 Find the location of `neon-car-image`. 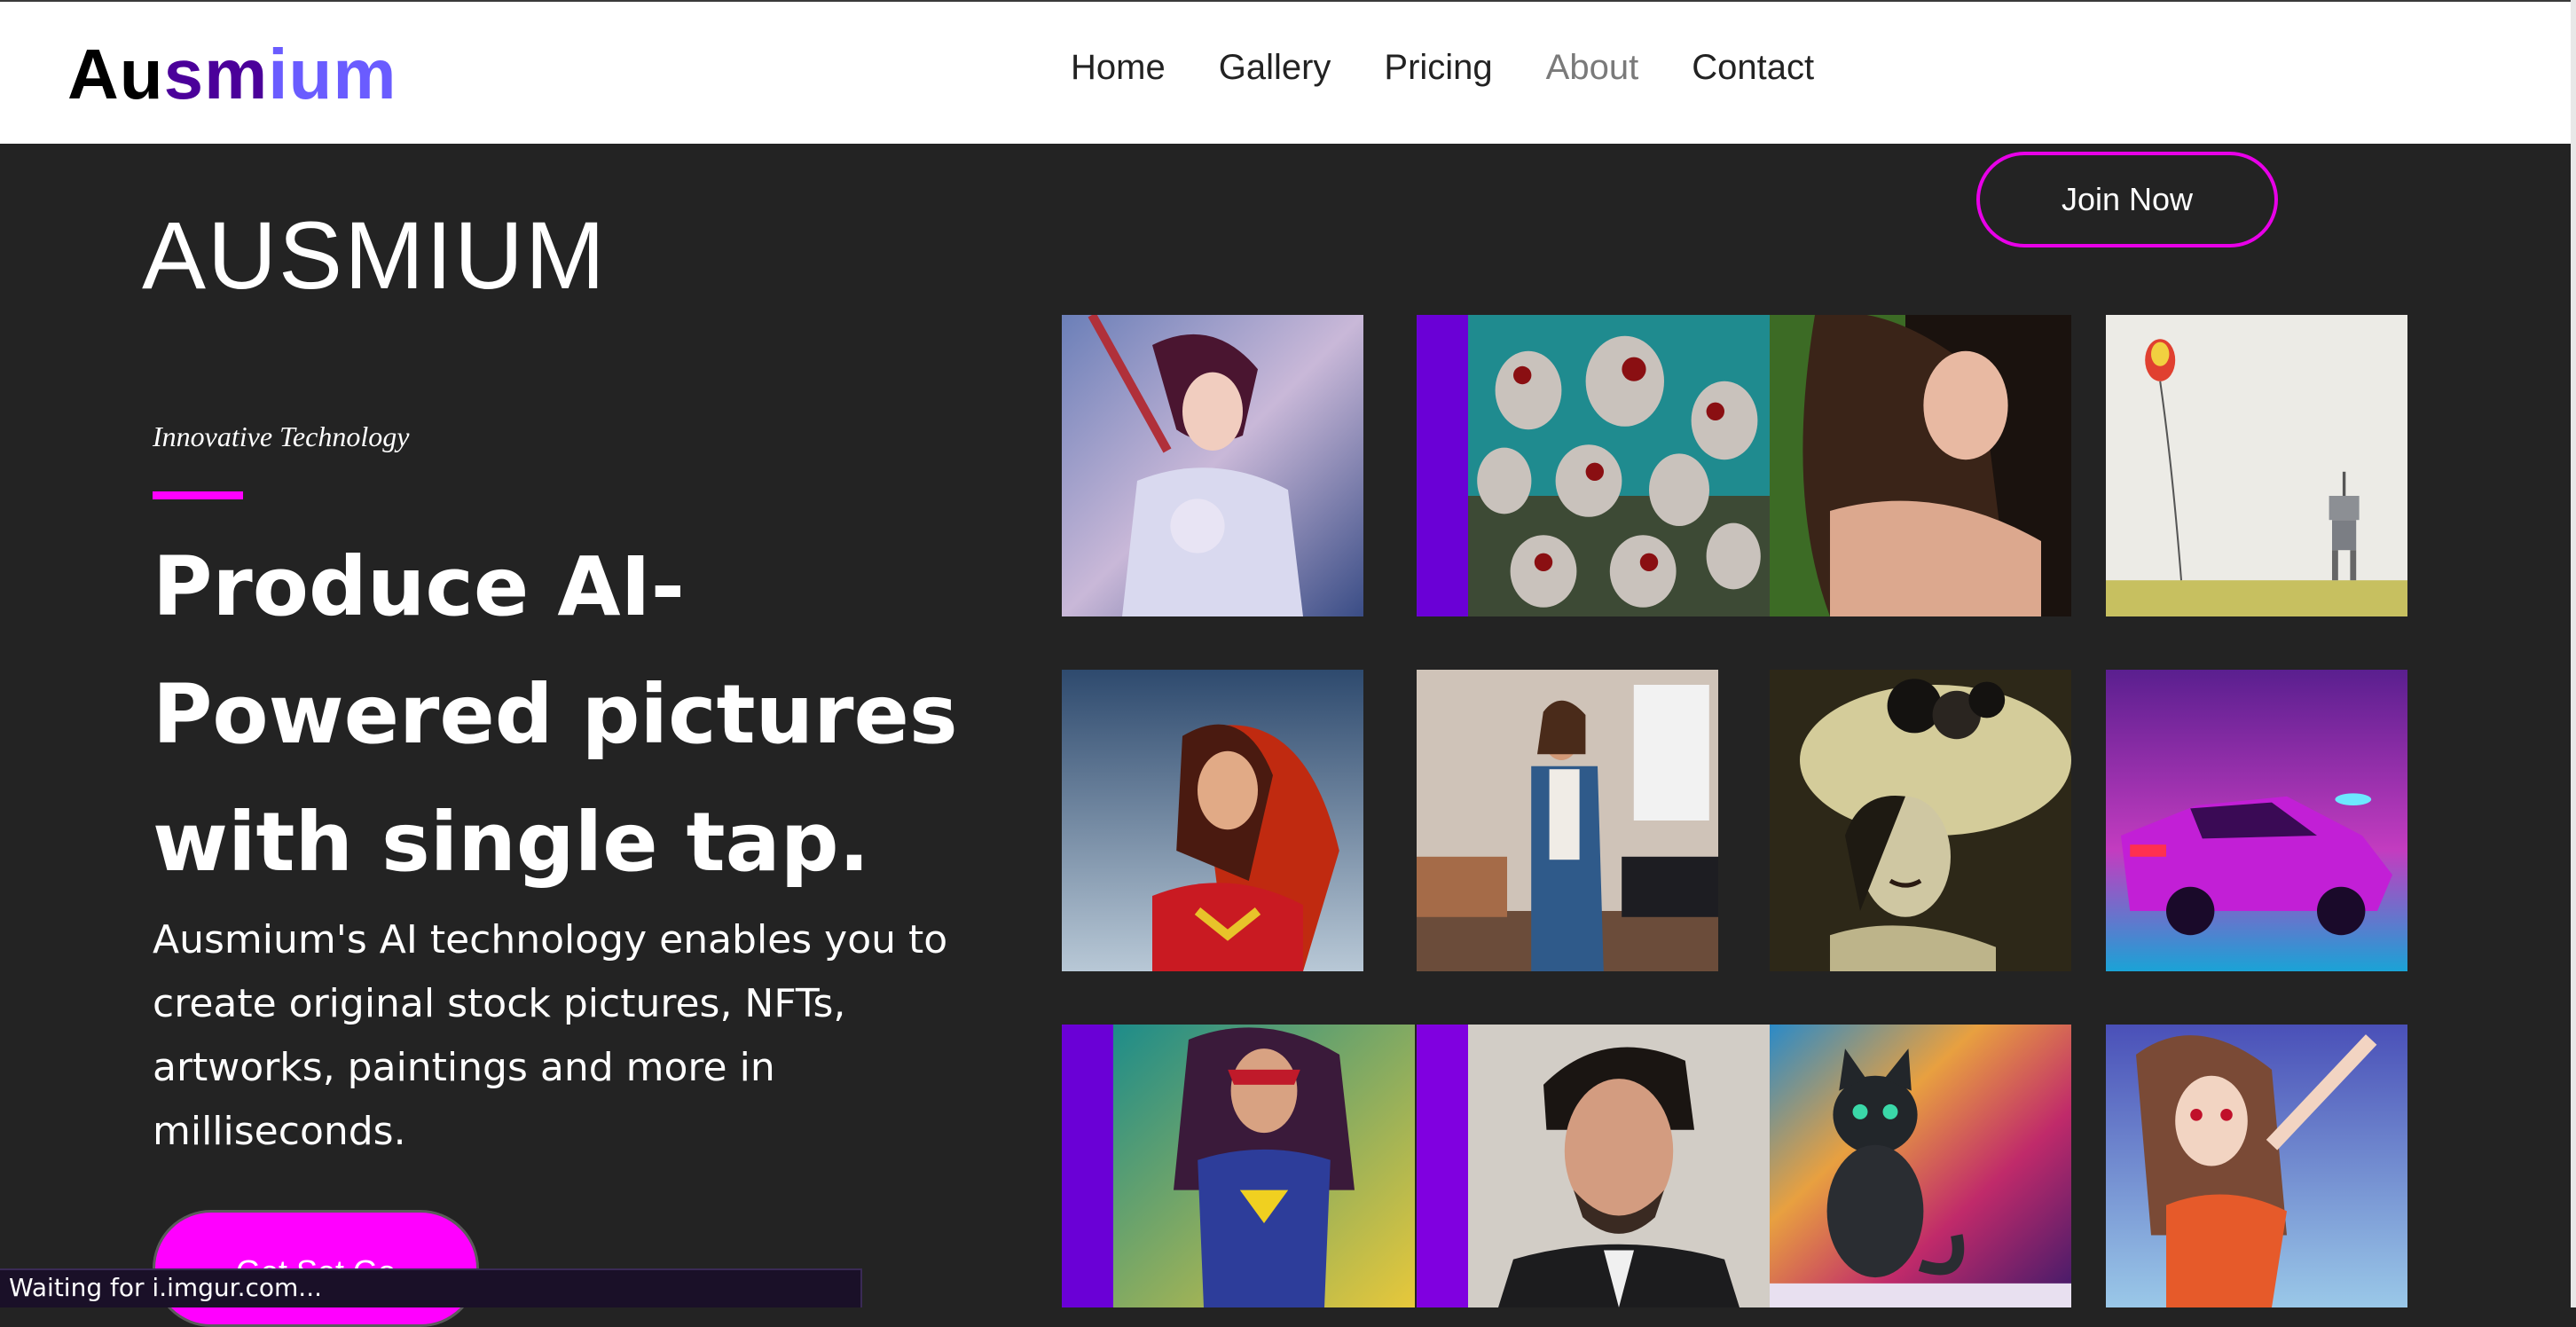

neon-car-image is located at coordinates (2256, 820).